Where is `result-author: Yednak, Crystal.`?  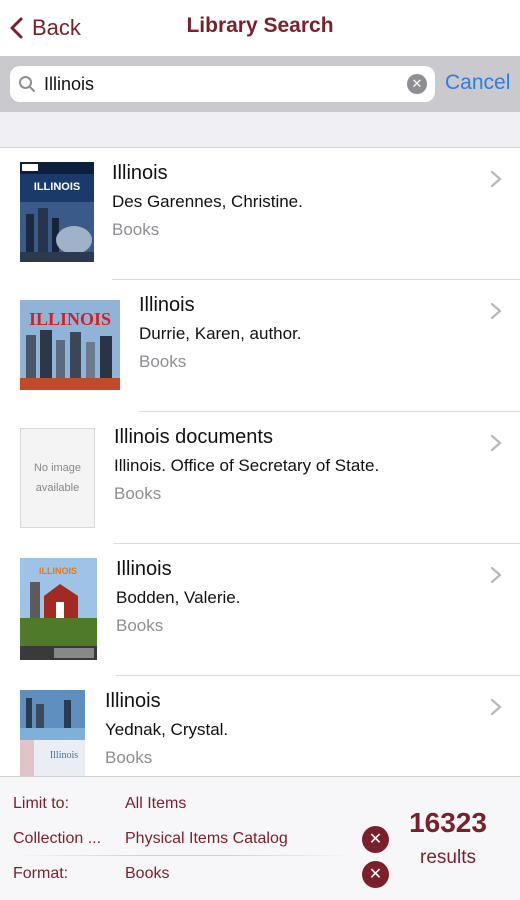 result-author: Yednak, Crystal. is located at coordinates (167, 729).